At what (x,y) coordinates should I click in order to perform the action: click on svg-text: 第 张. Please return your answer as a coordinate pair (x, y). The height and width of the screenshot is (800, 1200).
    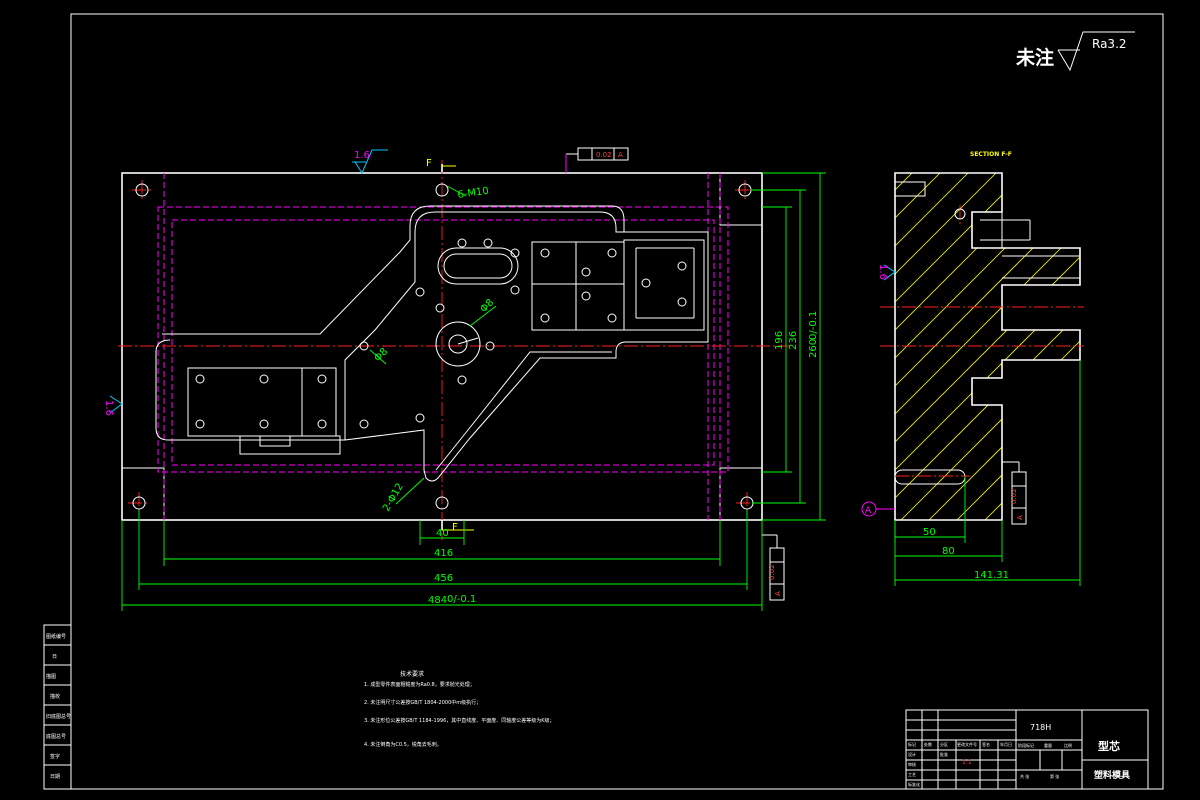
    Looking at the image, I should click on (1054, 776).